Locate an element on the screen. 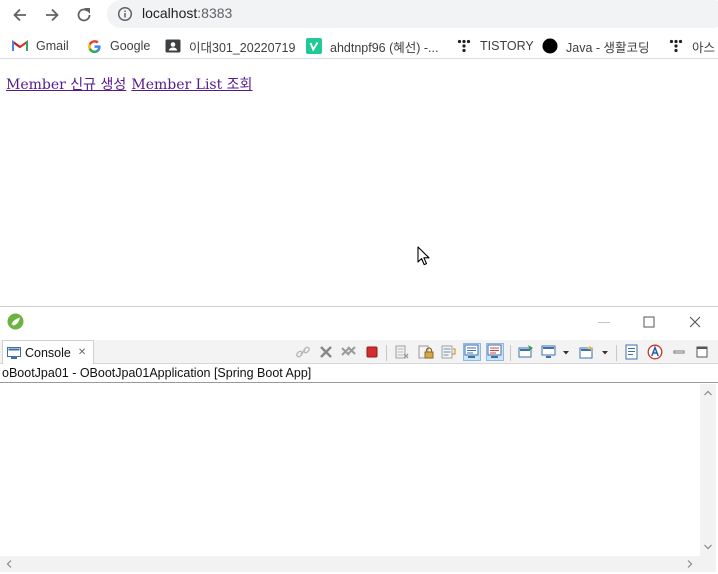 The image size is (718, 574). scroll-up-icon is located at coordinates (708, 393).